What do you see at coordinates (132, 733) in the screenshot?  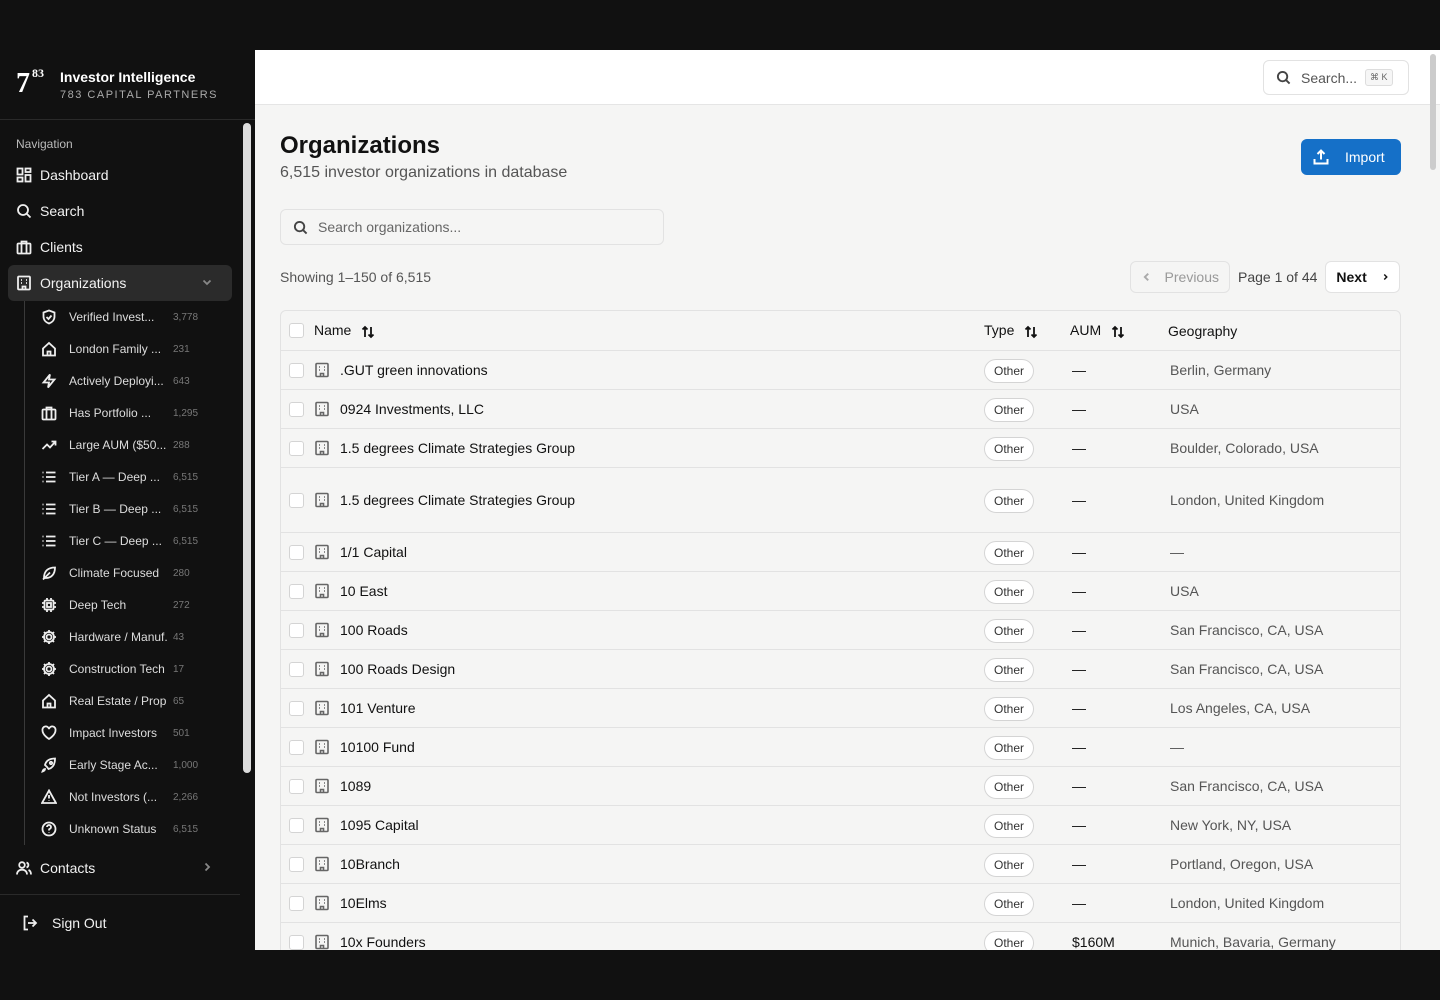 I see `sub-item-impact: Impact Investors 501` at bounding box center [132, 733].